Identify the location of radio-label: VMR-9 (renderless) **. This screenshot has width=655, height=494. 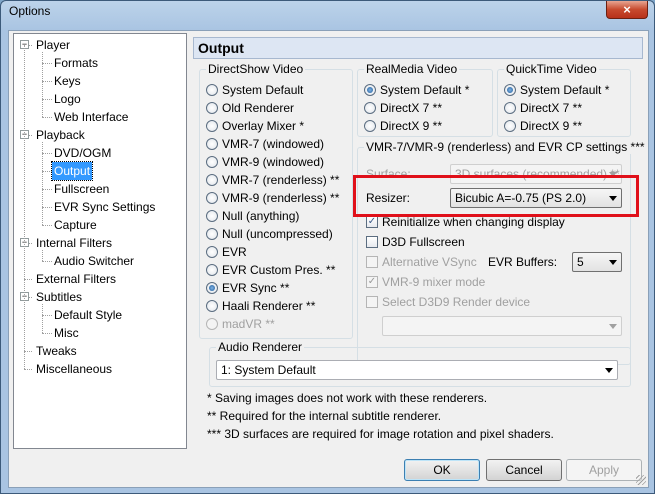
(281, 198).